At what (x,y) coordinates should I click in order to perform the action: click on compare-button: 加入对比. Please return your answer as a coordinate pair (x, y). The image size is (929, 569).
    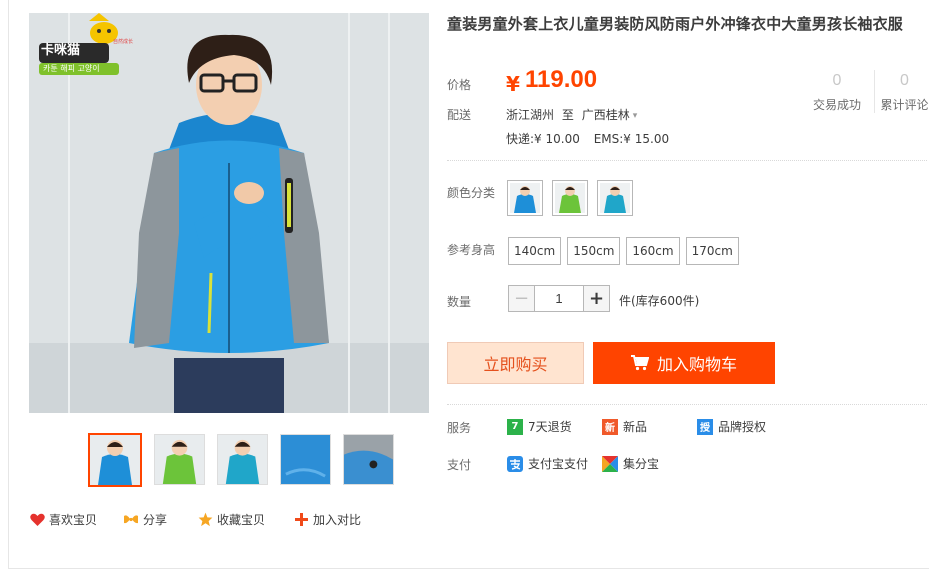
    Looking at the image, I should click on (327, 519).